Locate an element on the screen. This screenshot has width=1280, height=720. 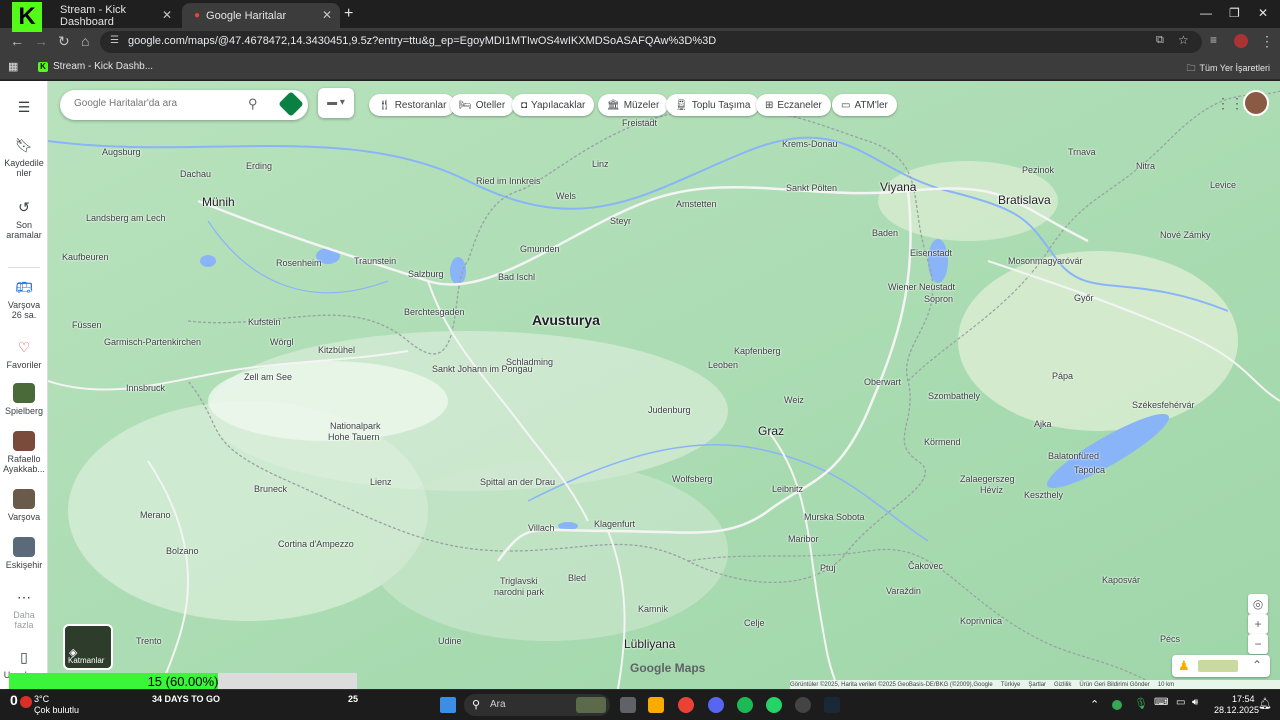
bookmark-star-icon: ☆ is located at coordinates (1183, 40).